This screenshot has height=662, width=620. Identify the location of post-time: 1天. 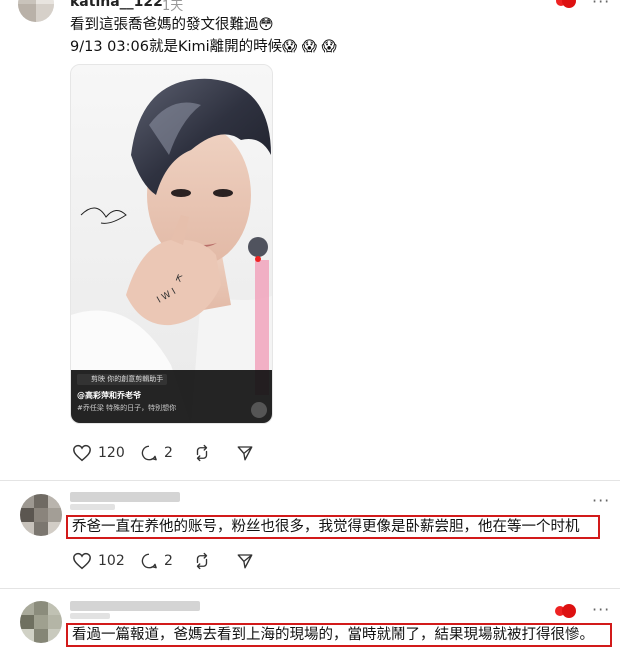
(173, 7).